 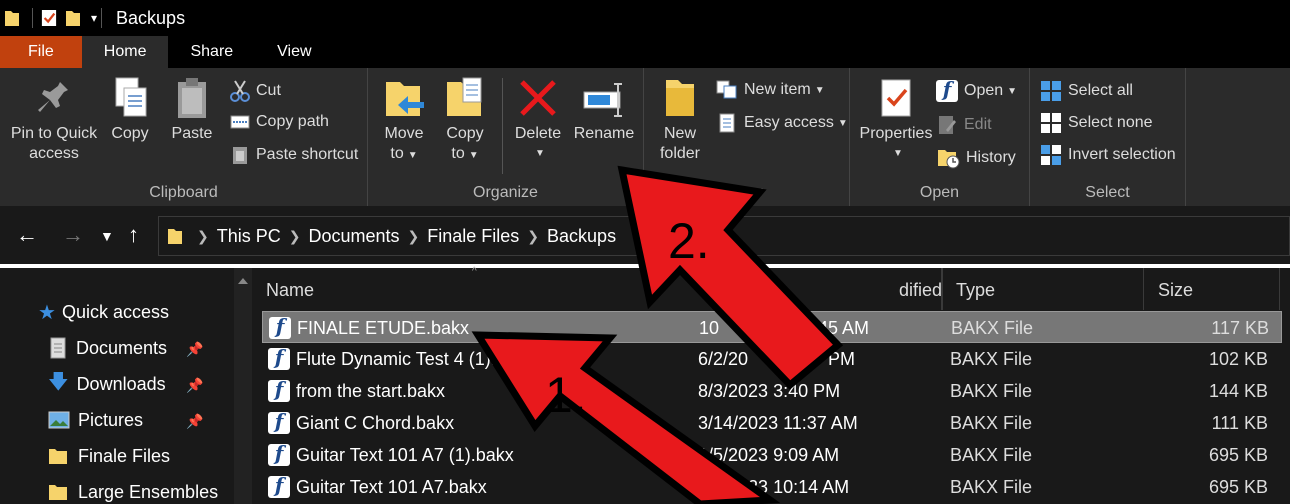 I want to click on rename-icon, so click(x=602, y=100).